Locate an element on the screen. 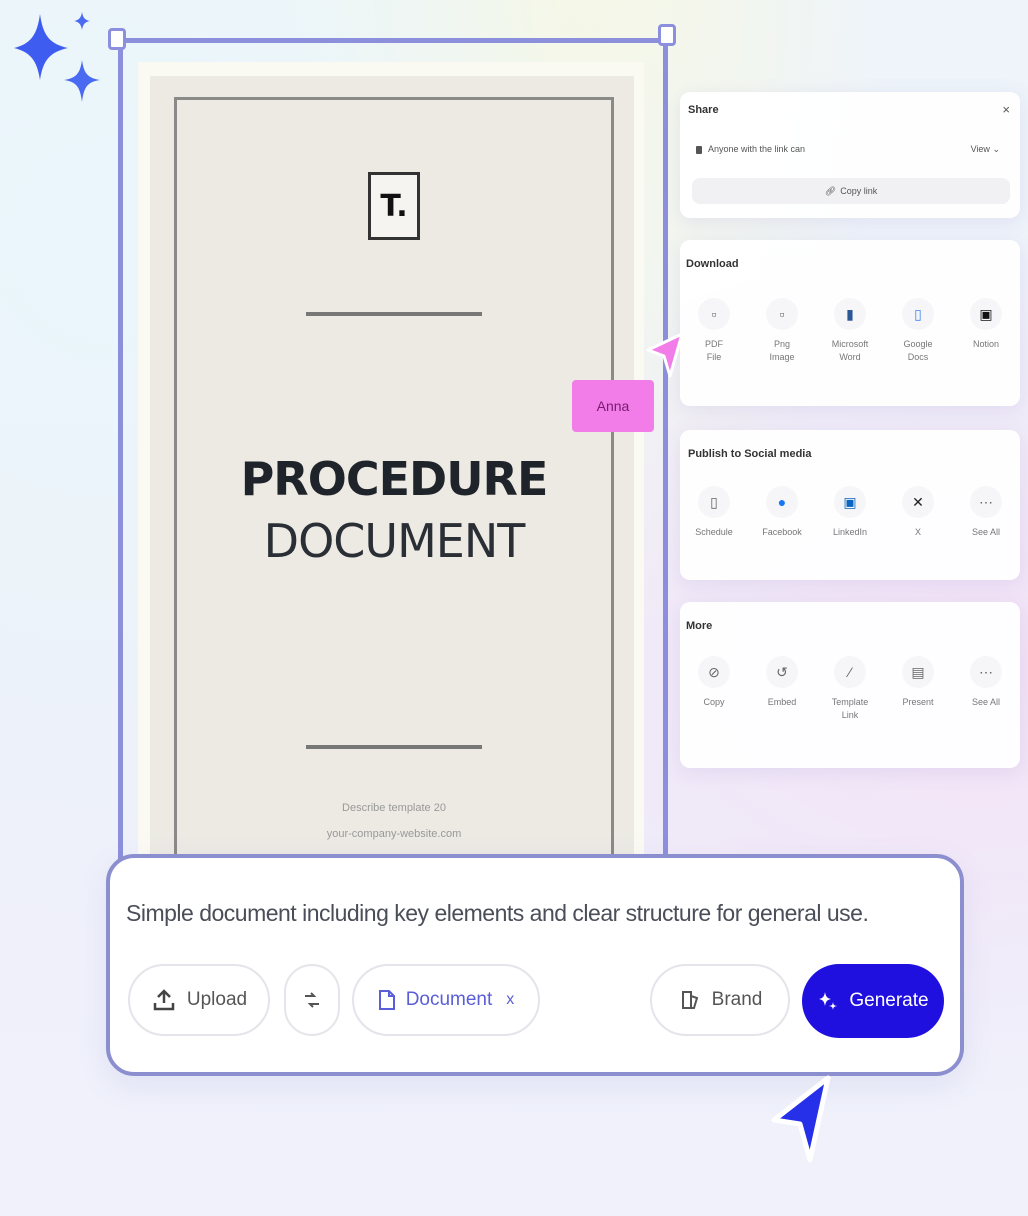  x-icon: ✕ is located at coordinates (918, 502).